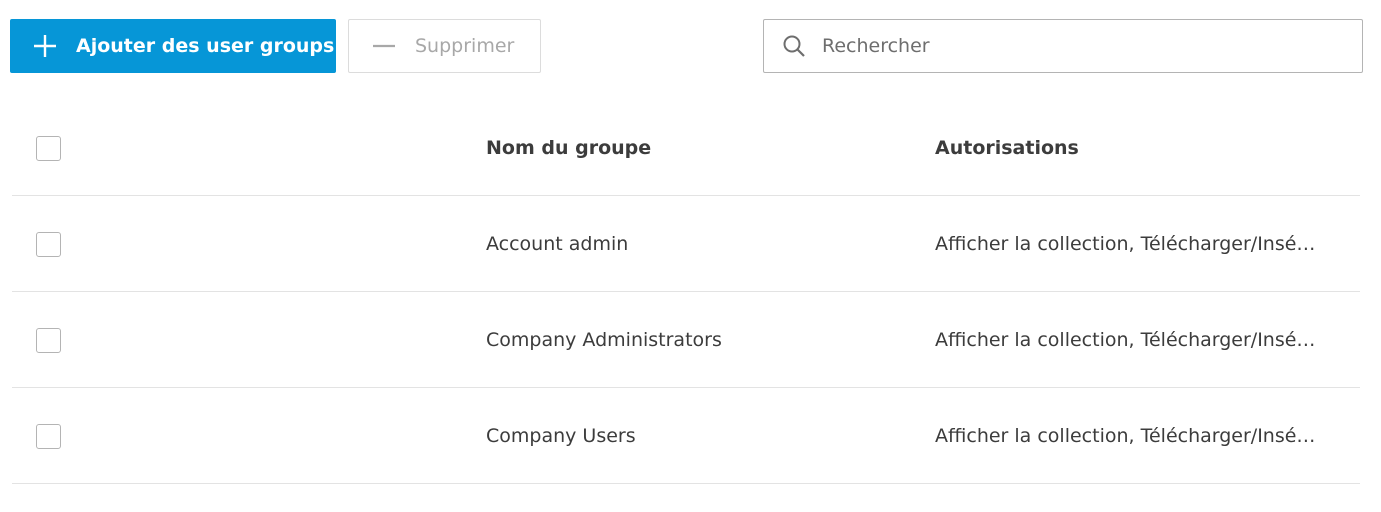  I want to click on remove-button: Supprimer, so click(444, 46).